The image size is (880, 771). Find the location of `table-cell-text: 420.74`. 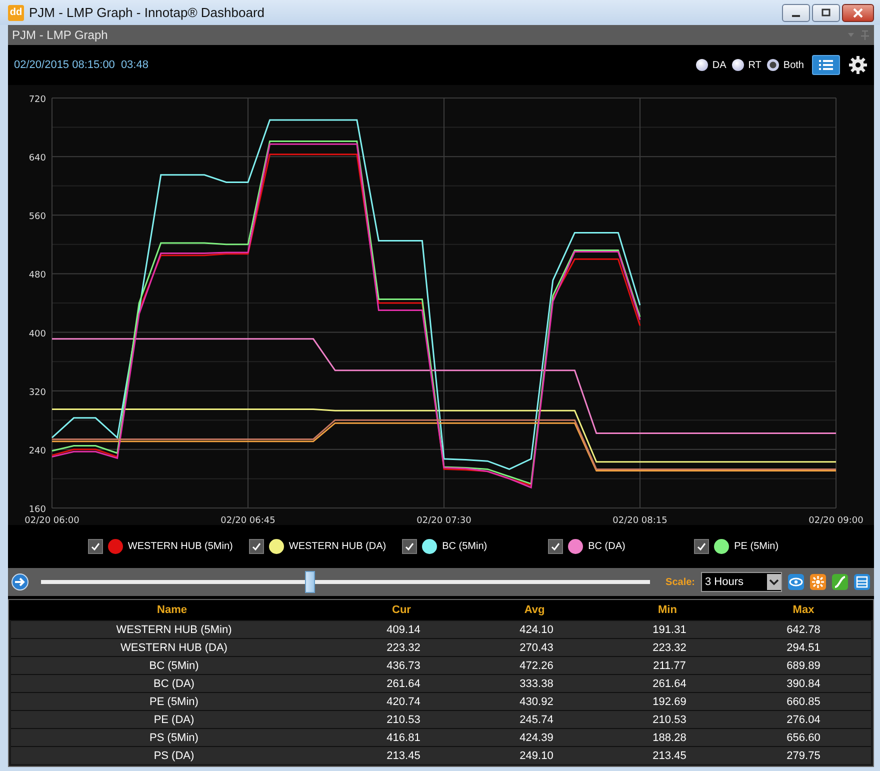

table-cell-text: 420.74 is located at coordinates (404, 702).